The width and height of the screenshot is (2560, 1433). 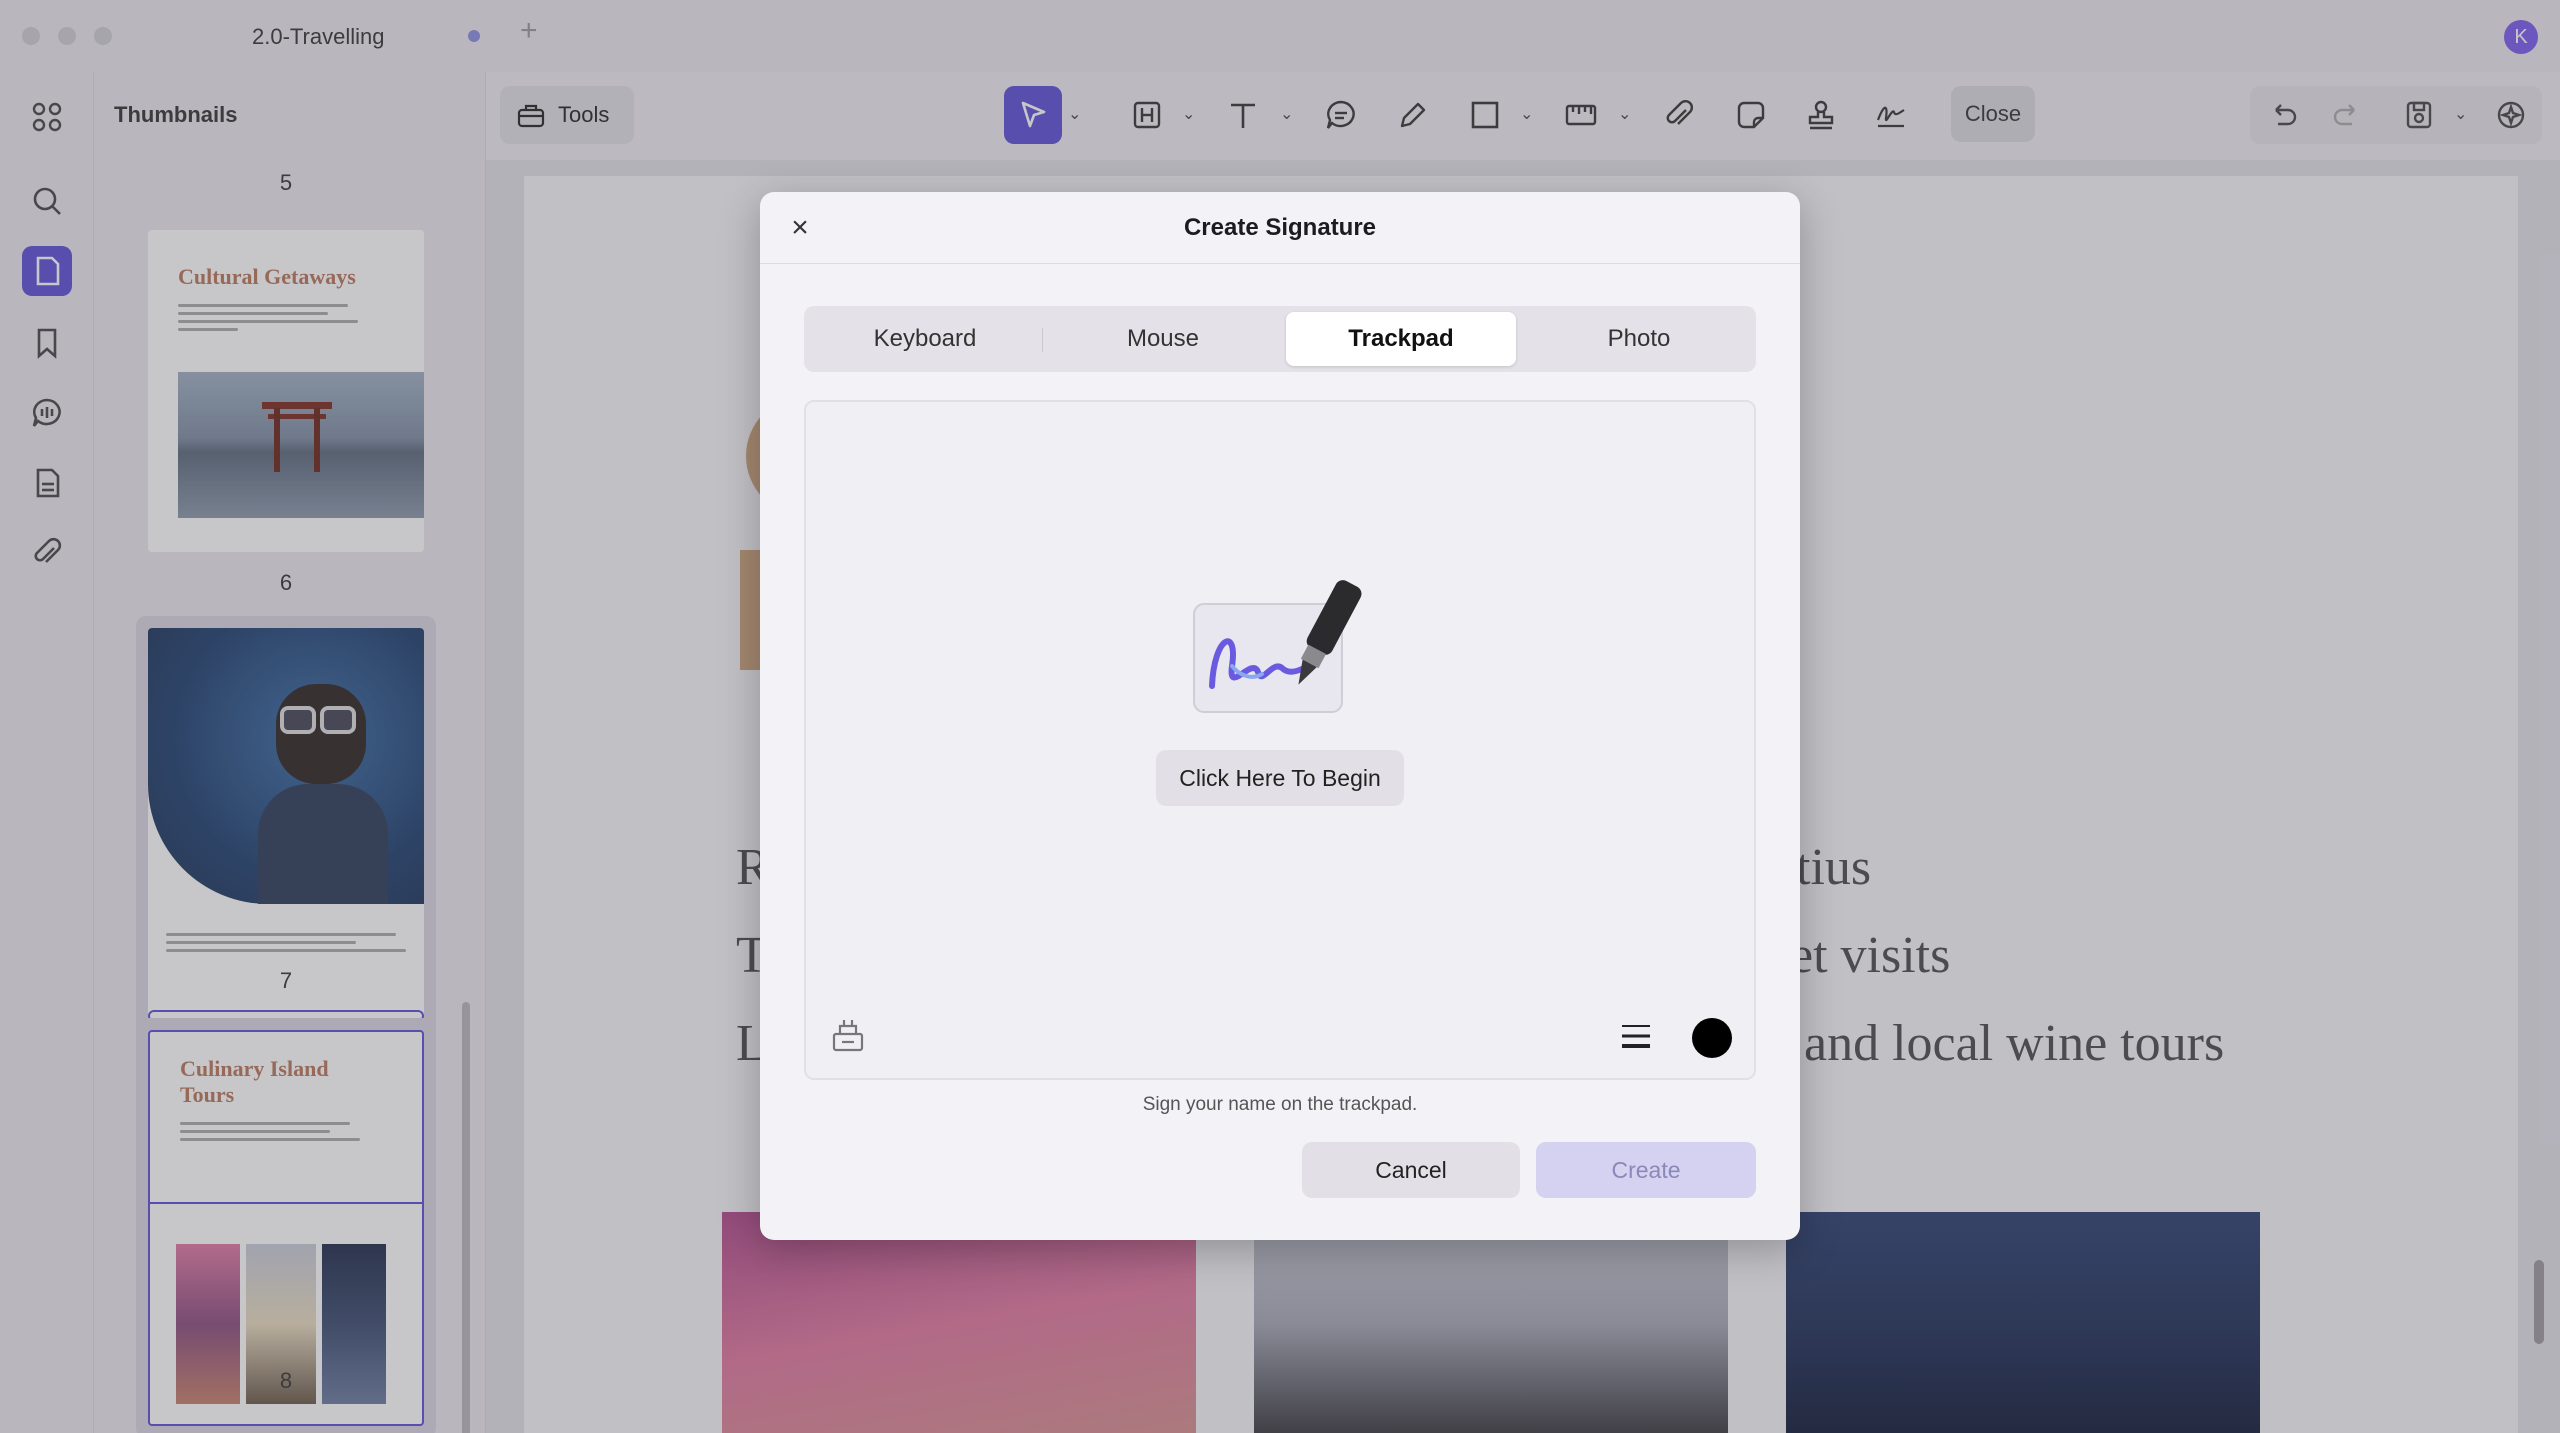 What do you see at coordinates (1163, 339) in the screenshot?
I see `tab-mouse: Mouse` at bounding box center [1163, 339].